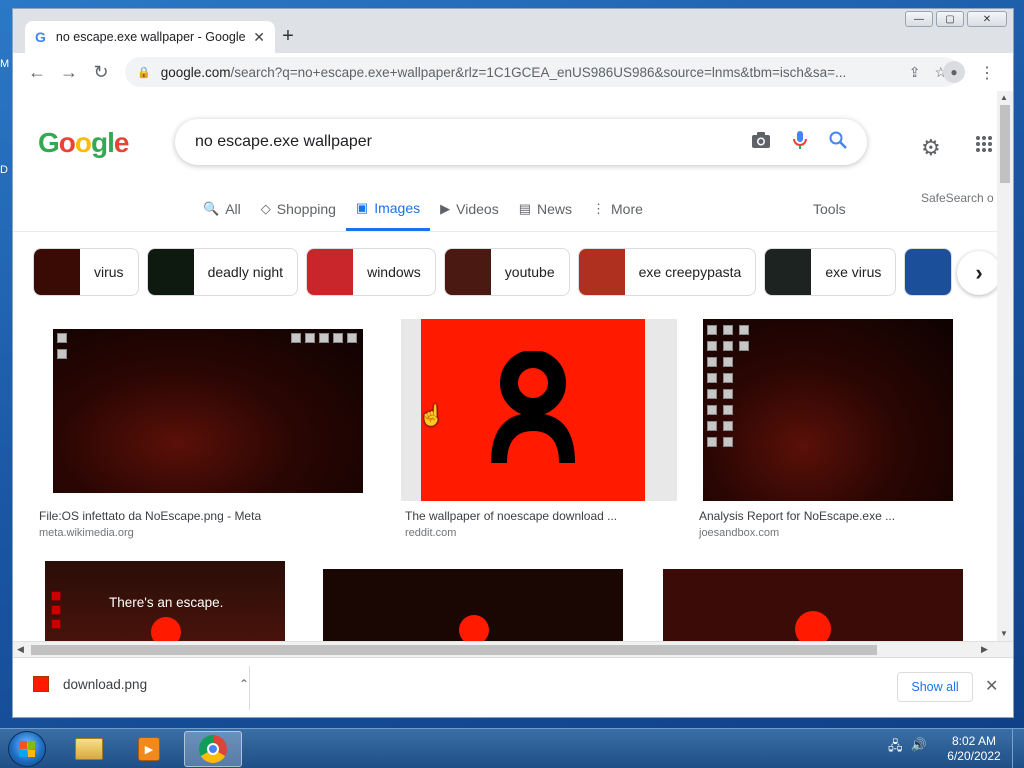 This screenshot has height=768, width=1024. Describe the element at coordinates (739, 533) in the screenshot. I see `result-source: joesandbox.com` at that location.